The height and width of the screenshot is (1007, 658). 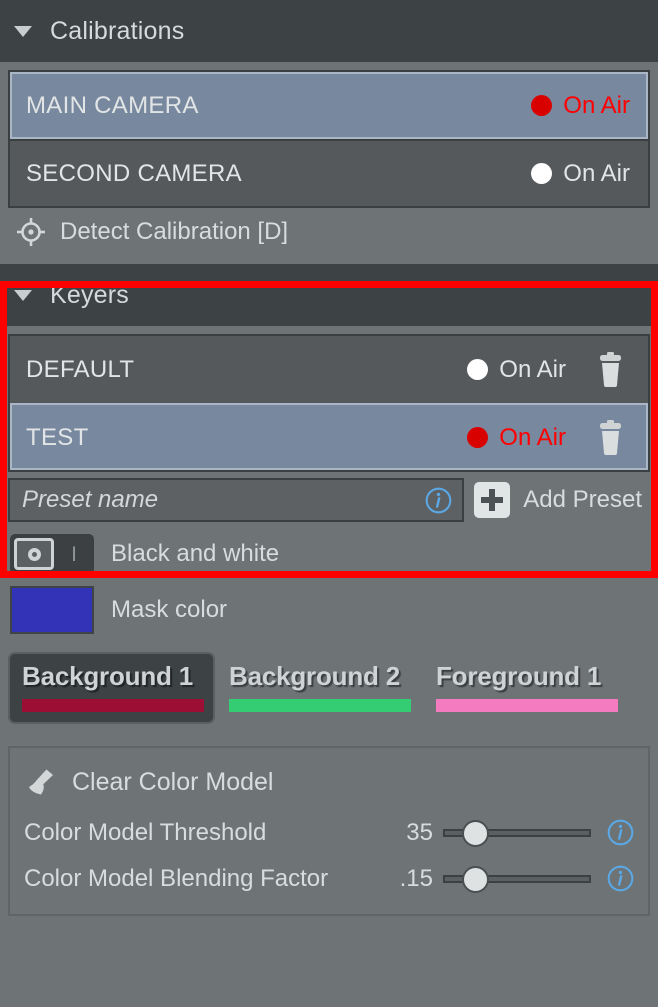 What do you see at coordinates (329, 172) in the screenshot?
I see `table-row: SECOND CAMERA On Air` at bounding box center [329, 172].